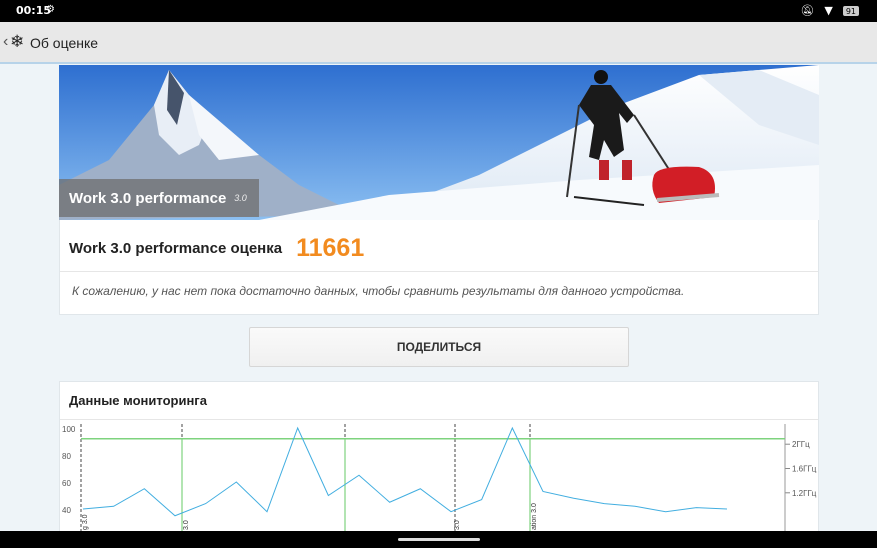 Image resolution: width=877 pixels, height=548 pixels. I want to click on score-label: Work 3.0 performance оценка, so click(176, 248).